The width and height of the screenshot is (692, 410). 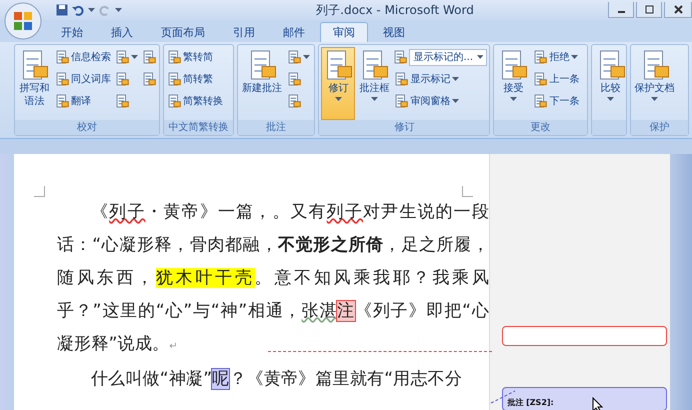 What do you see at coordinates (198, 127) in the screenshot?
I see `group-label: 中文简繁转换` at bounding box center [198, 127].